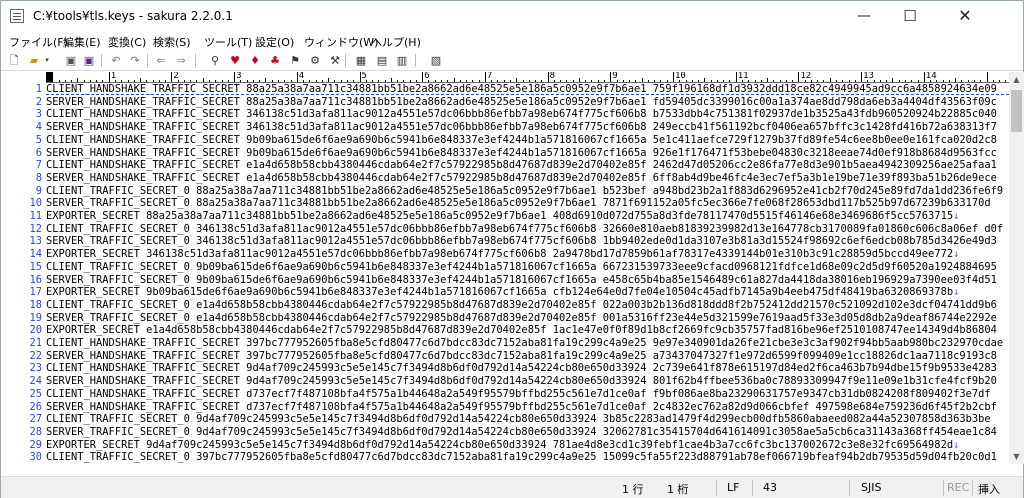 The image size is (1024, 498). I want to click on redo-icon: ↷, so click(135, 60).